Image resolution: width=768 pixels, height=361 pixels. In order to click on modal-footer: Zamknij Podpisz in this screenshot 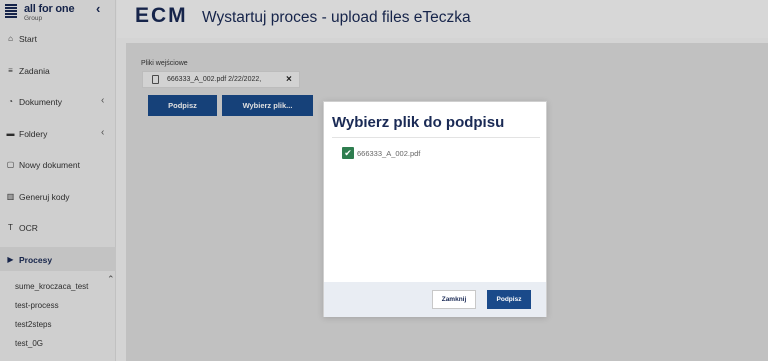, I will do `click(435, 299)`.